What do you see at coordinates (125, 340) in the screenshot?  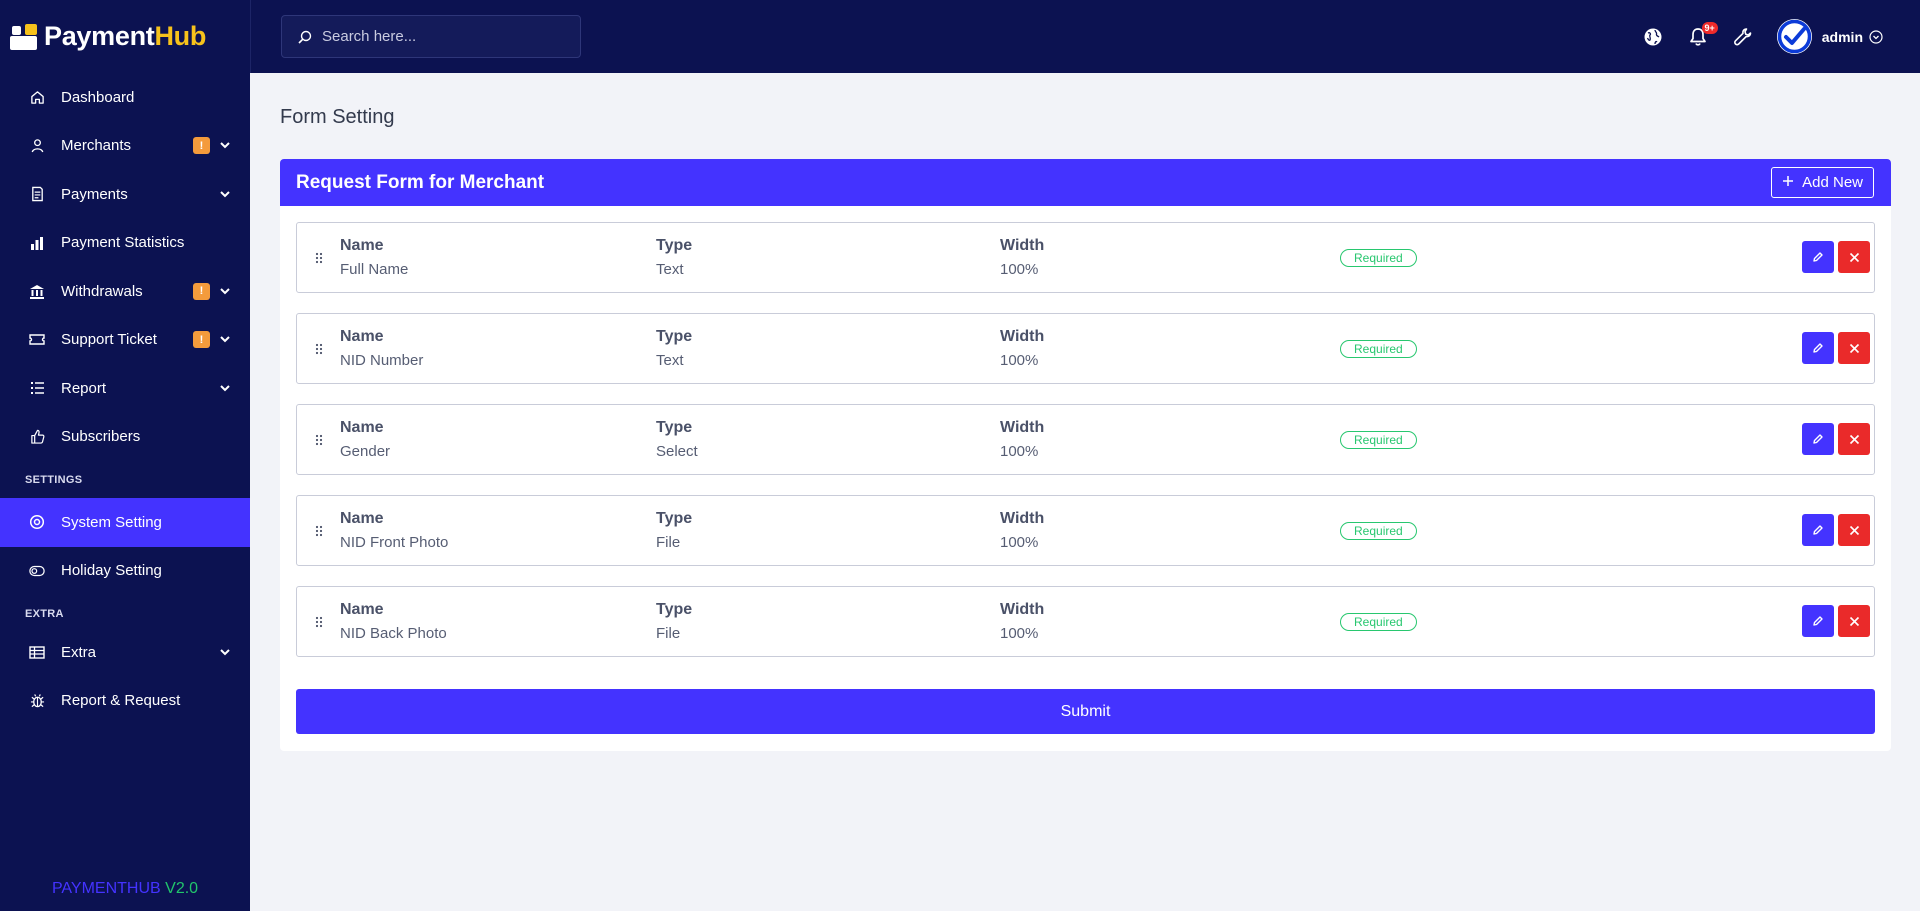 I see `sidebar-item-support-ticket: Support Ticket !` at bounding box center [125, 340].